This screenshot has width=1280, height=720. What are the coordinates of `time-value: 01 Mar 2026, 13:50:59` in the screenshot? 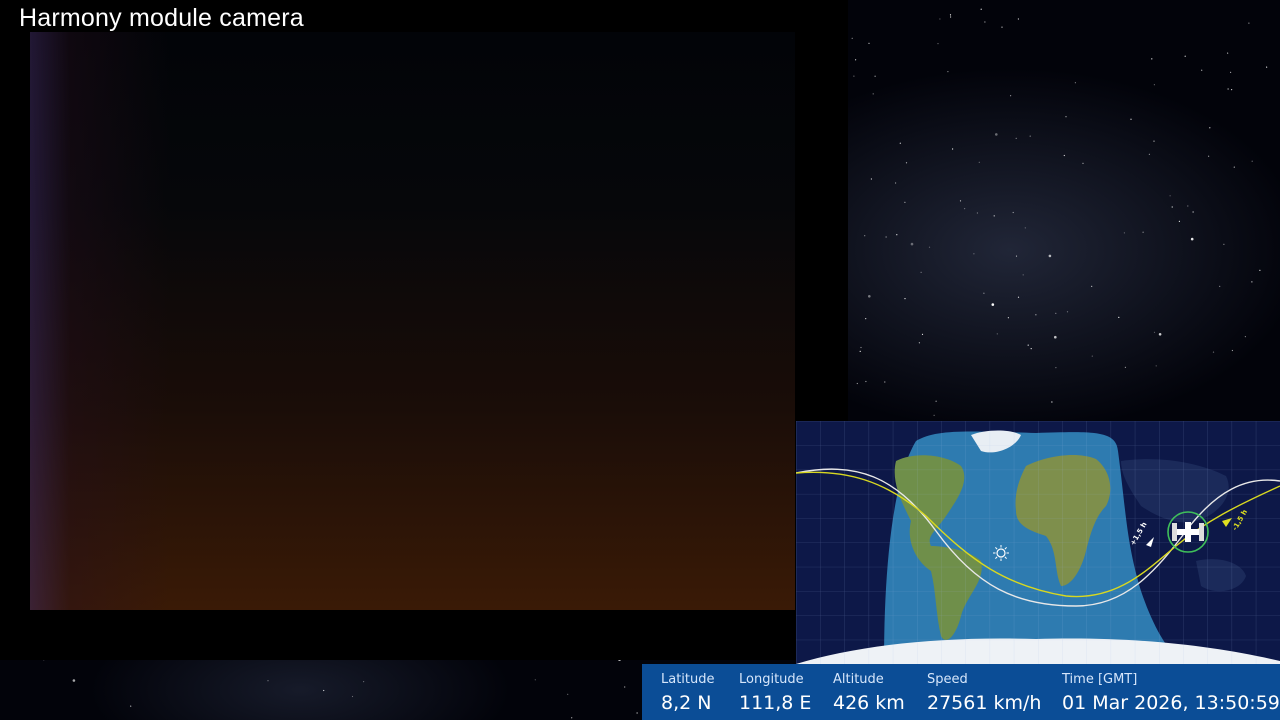 It's located at (1171, 703).